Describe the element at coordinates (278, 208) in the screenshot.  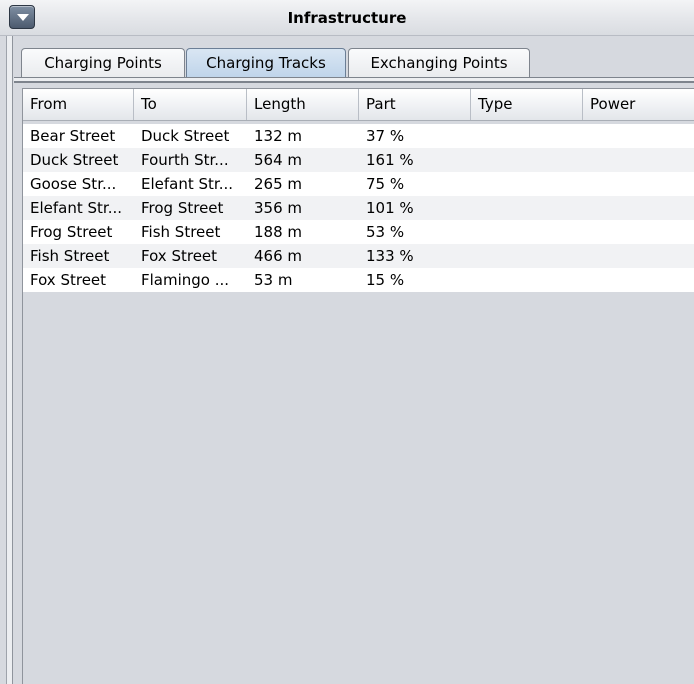
I see `cell-length: 356 m` at that location.